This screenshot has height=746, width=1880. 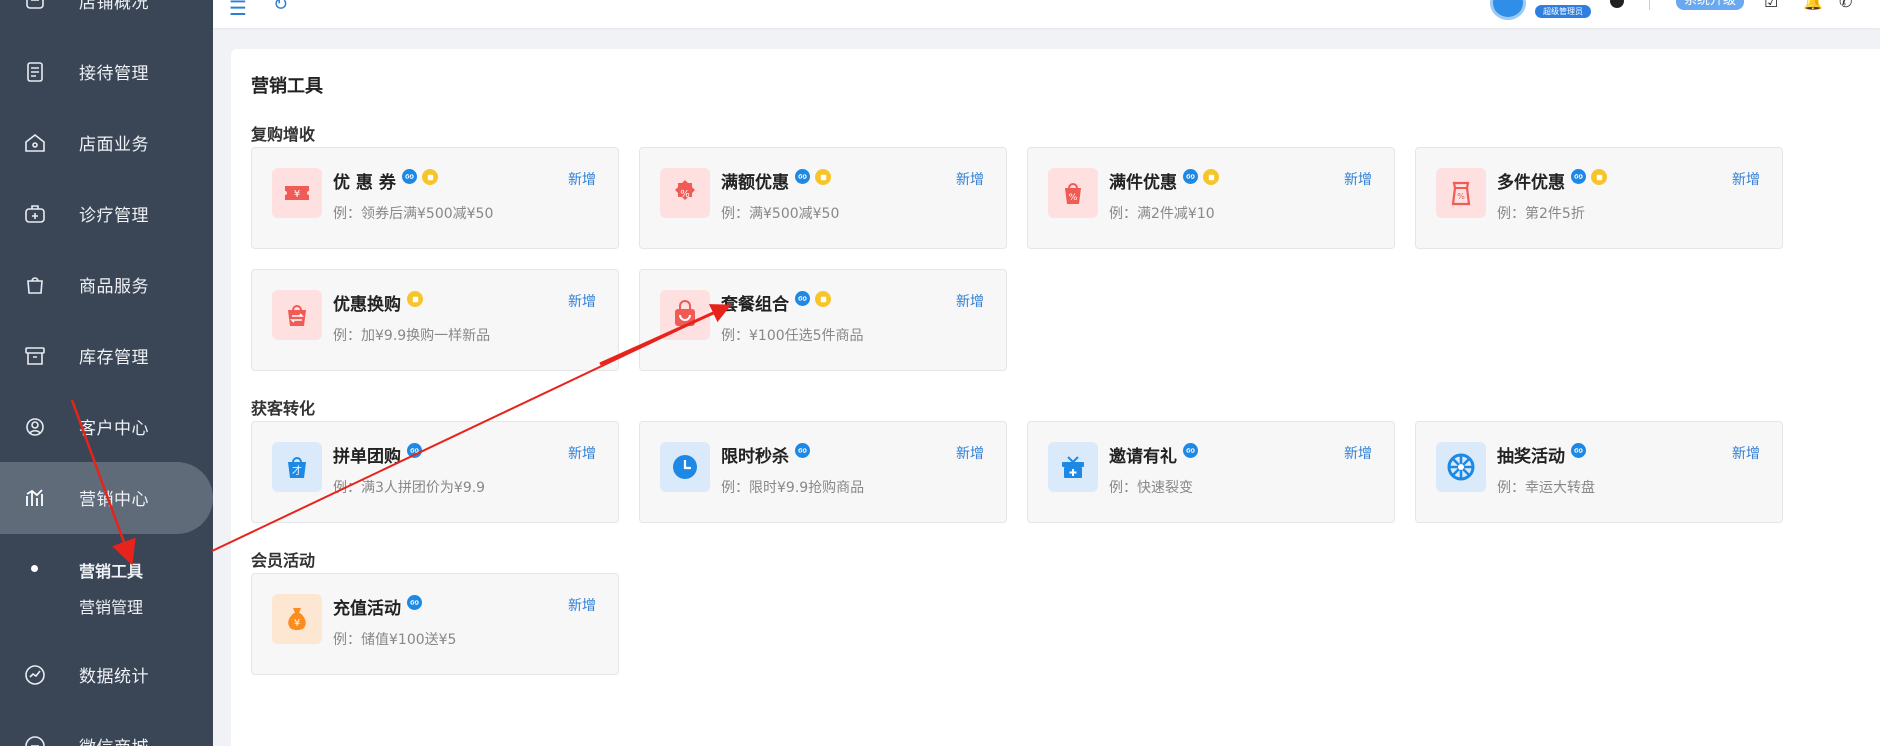 I want to click on sidebar-item-label: 数据统计, so click(x=114, y=677).